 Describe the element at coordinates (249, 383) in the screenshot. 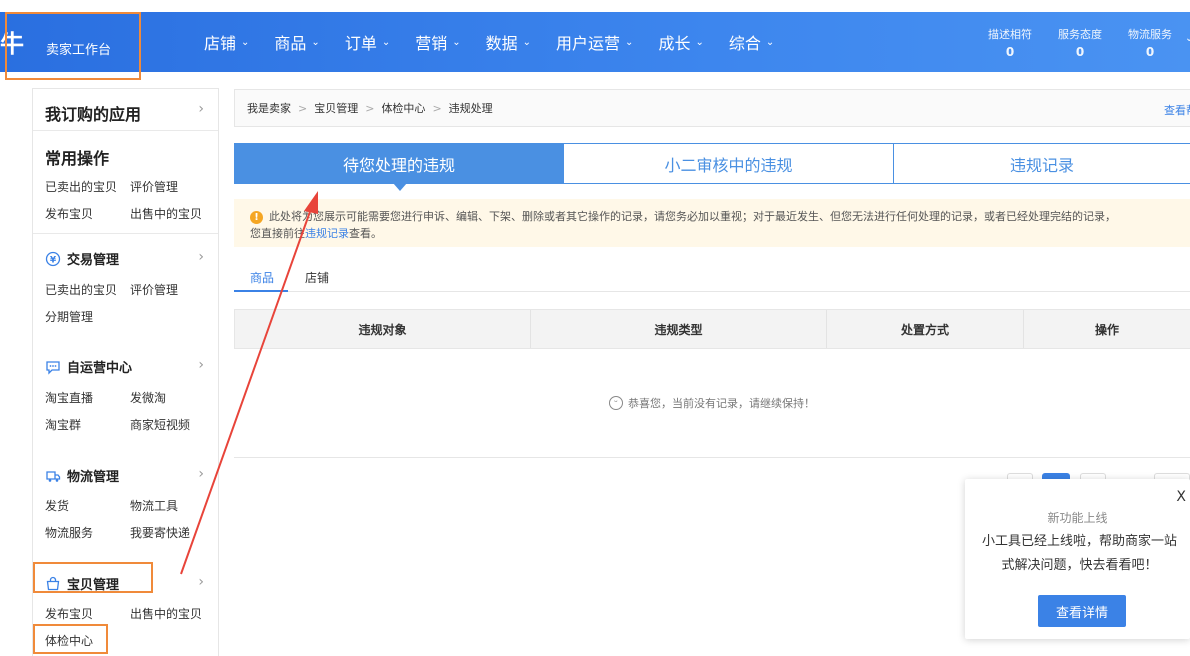

I see `annotation-arrow` at that location.